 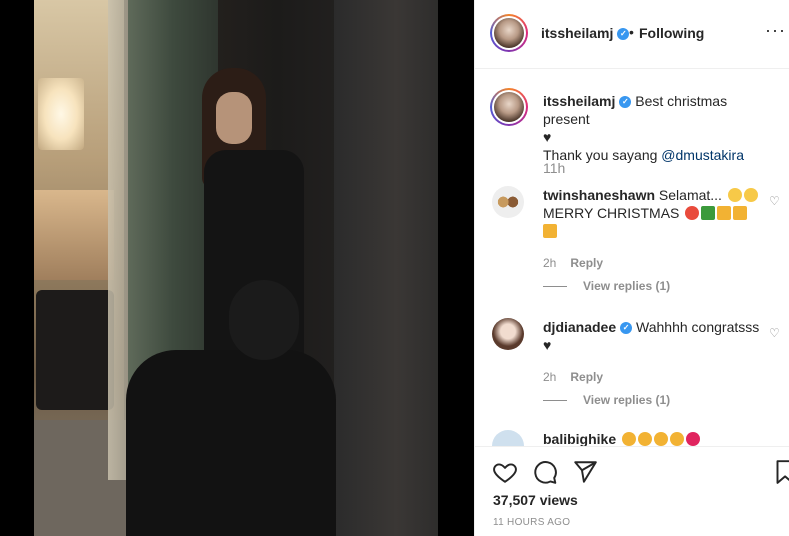 What do you see at coordinates (74, 235) in the screenshot?
I see `scene-shelf` at bounding box center [74, 235].